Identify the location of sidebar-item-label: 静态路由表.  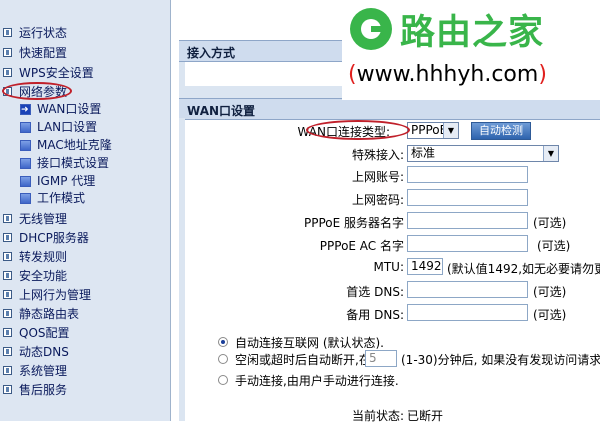
(49, 314).